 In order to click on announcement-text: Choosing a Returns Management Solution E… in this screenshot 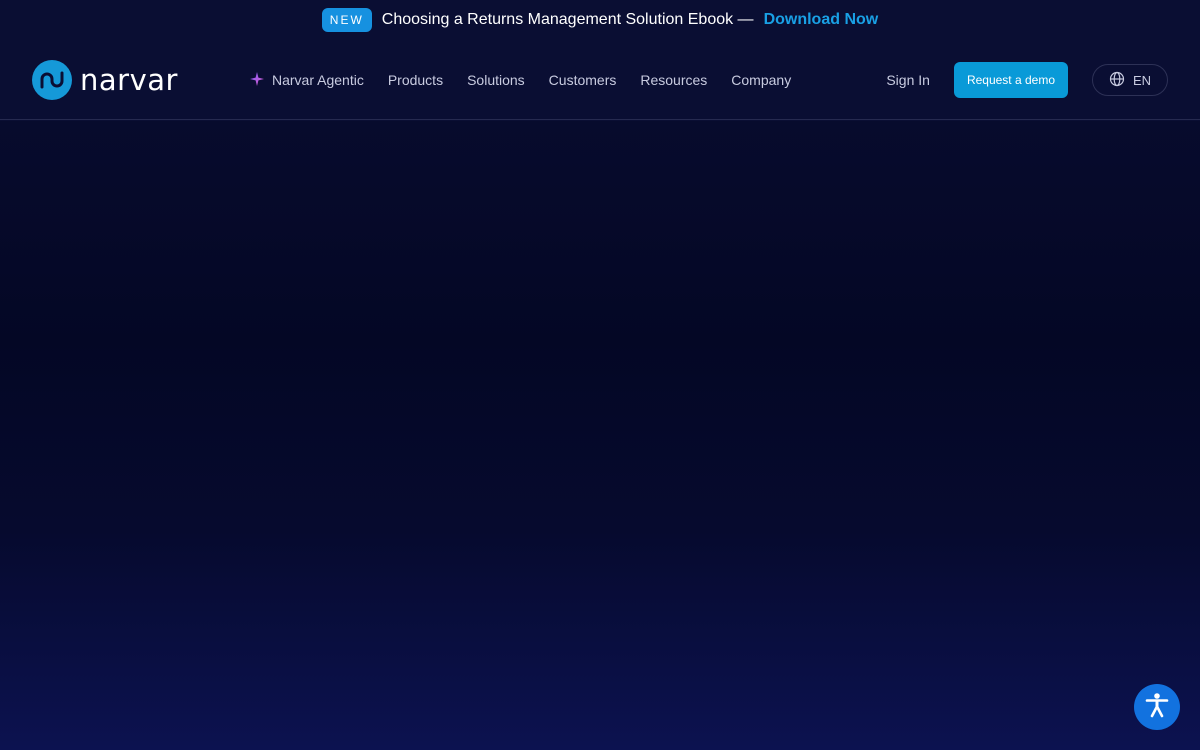, I will do `click(567, 19)`.